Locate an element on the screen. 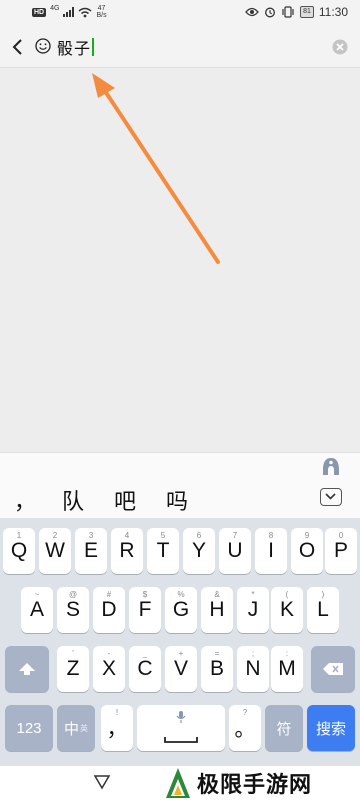 The image size is (360, 800). clock: 11:30 is located at coordinates (333, 12).